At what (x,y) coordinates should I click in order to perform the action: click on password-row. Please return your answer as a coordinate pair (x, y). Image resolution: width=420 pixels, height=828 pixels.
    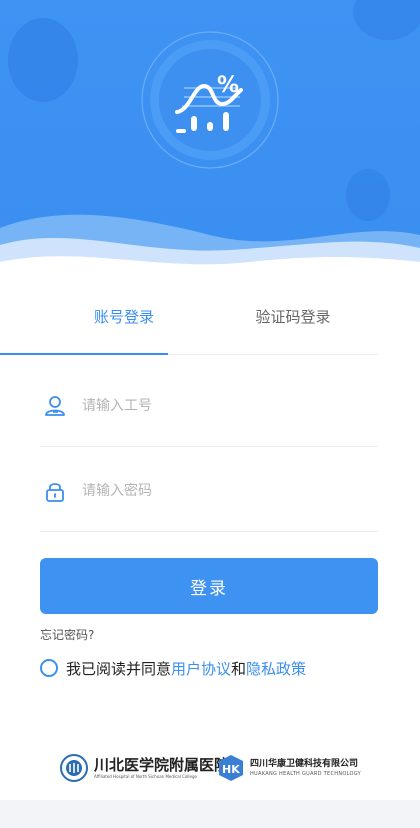
    Looking at the image, I should click on (209, 489).